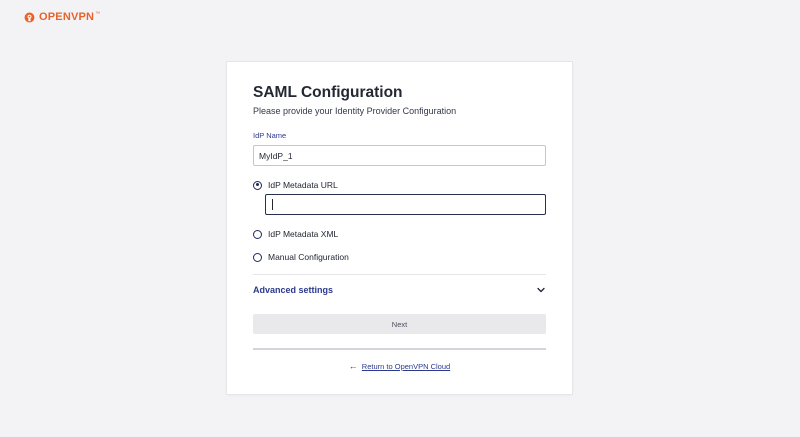  Describe the element at coordinates (29, 17) in the screenshot. I see `openvpn-logo-icon` at that location.